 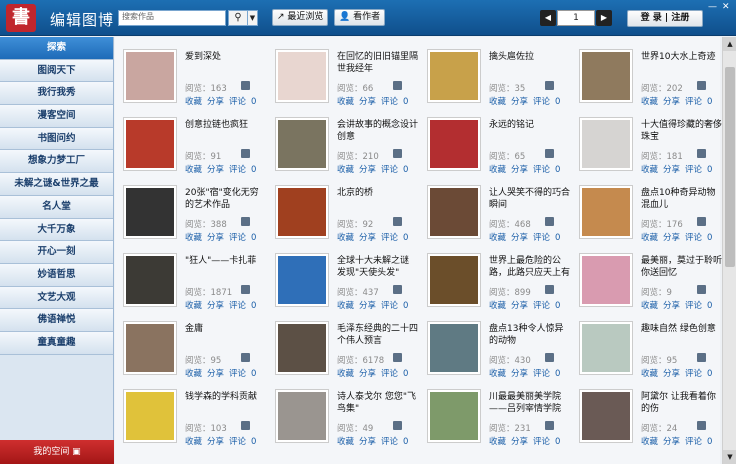 What do you see at coordinates (56, 230) in the screenshot?
I see `sidebar-item: 大千万象` at bounding box center [56, 230].